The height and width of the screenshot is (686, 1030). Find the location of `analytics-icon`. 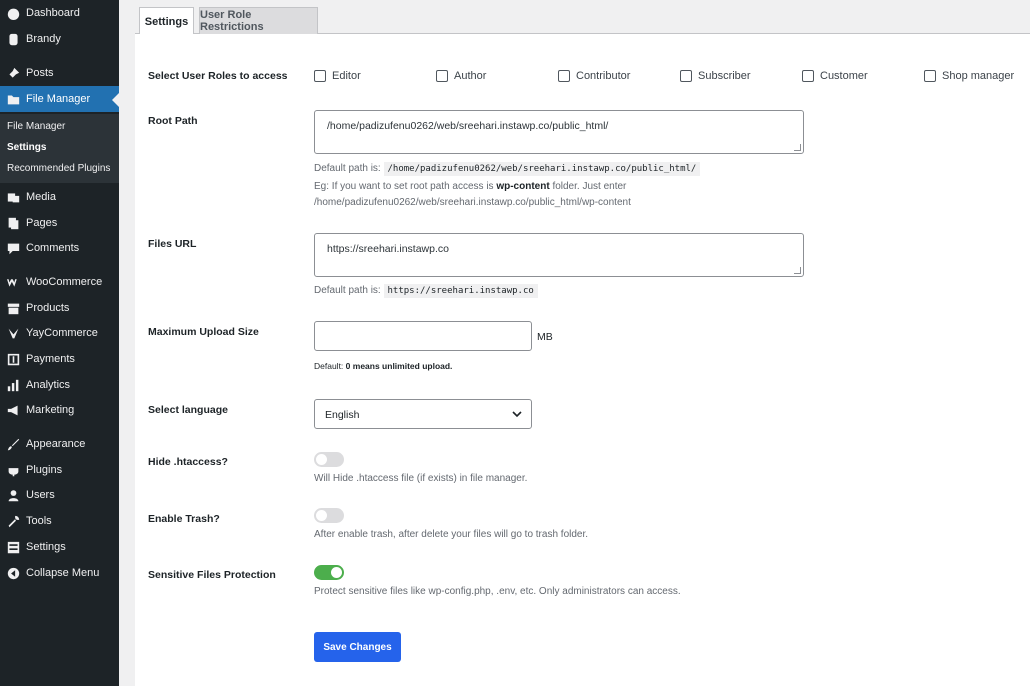

analytics-icon is located at coordinates (13, 385).